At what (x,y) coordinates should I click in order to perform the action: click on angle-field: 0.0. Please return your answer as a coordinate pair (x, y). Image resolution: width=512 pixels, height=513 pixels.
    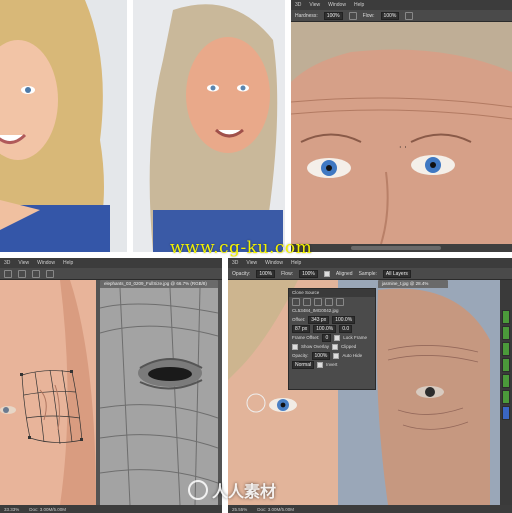
    Looking at the image, I should click on (346, 328).